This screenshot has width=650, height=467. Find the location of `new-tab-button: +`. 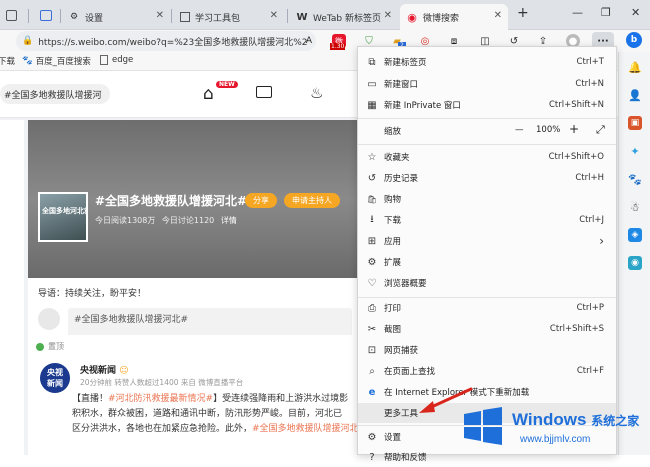

new-tab-button: + is located at coordinates (523, 13).